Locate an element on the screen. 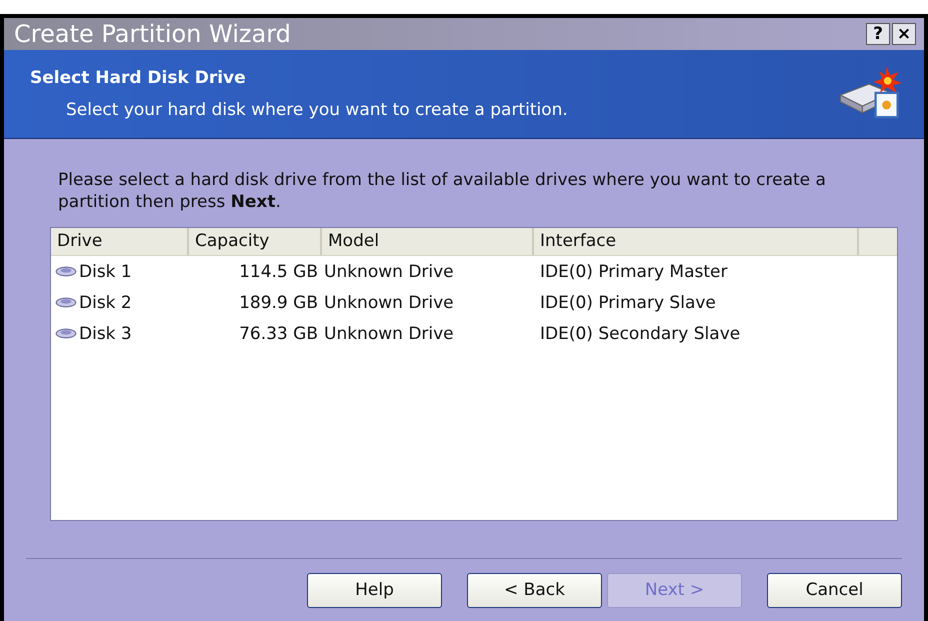 This screenshot has height=621, width=928. column-header: Interface is located at coordinates (696, 241).